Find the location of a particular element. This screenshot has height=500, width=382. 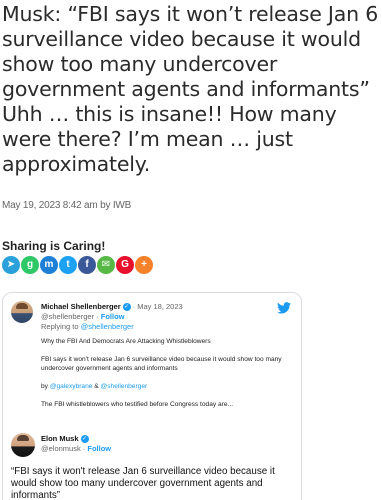

ampersand: & is located at coordinates (96, 386).